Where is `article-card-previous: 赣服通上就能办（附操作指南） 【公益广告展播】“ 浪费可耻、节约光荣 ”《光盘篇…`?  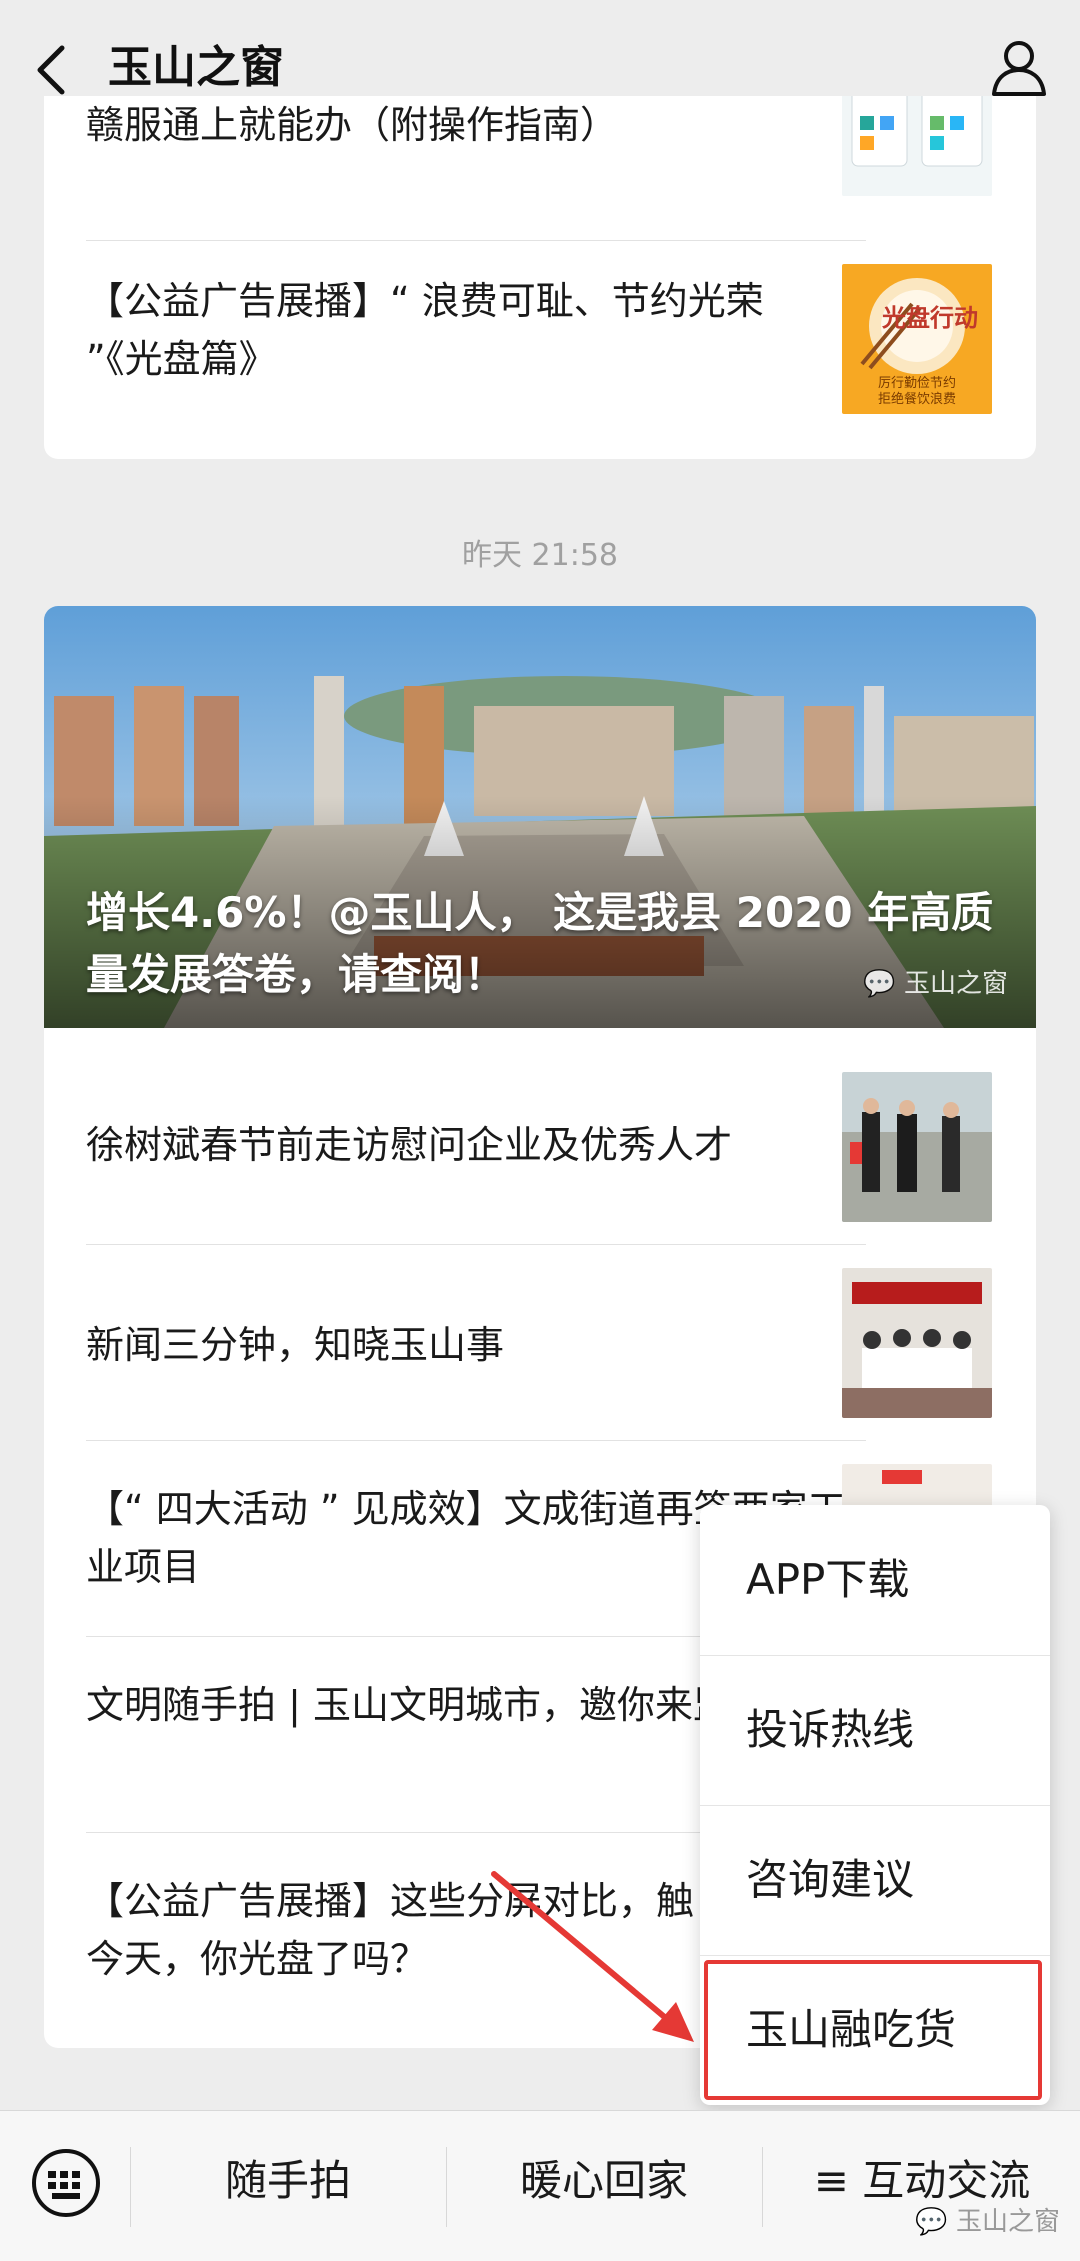 article-card-previous: 赣服通上就能办（附操作指南） 【公益广告展播】“ 浪费可耻、节约光荣 ”《光盘篇… is located at coordinates (540, 277).